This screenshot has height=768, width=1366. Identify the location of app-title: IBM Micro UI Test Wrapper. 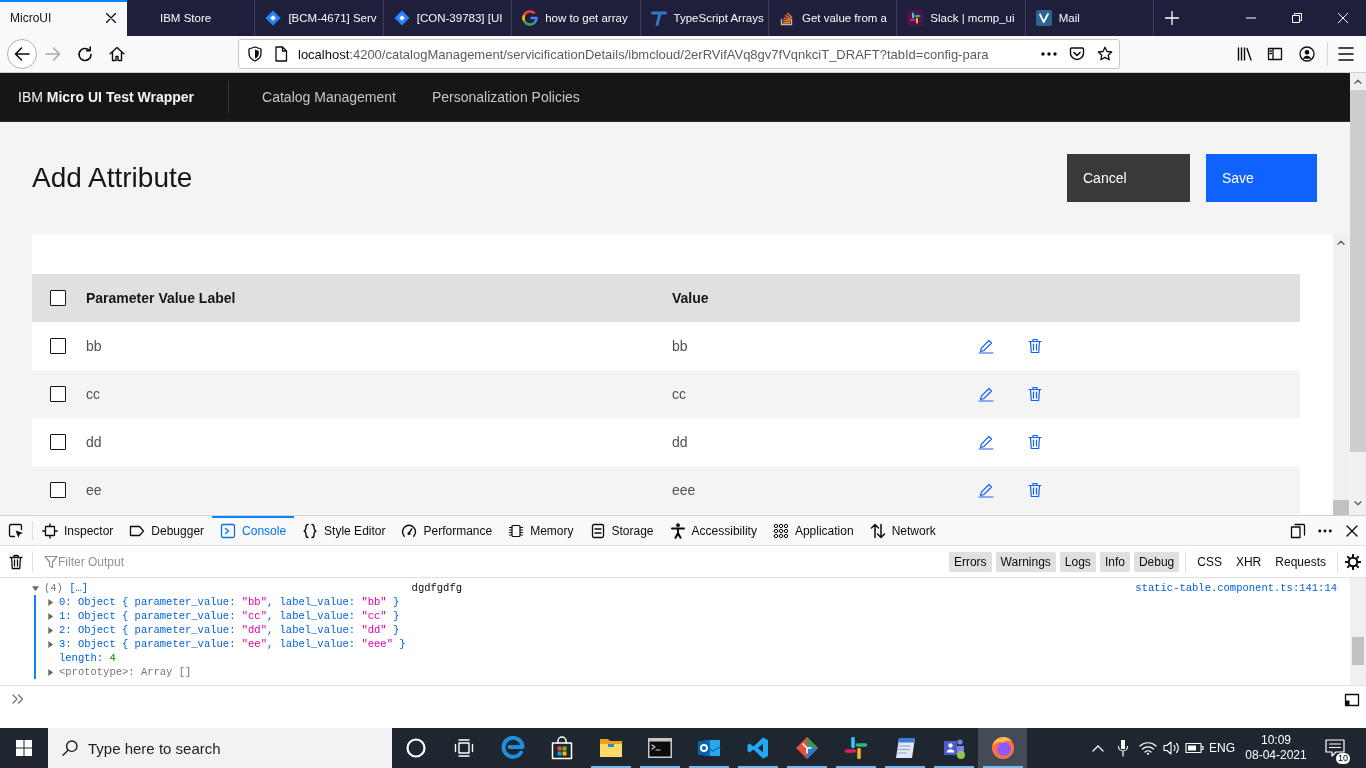
(106, 97).